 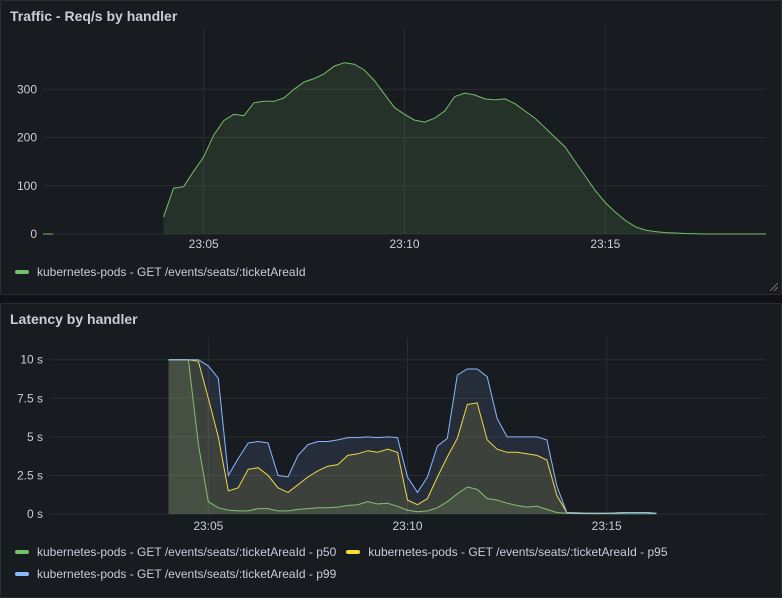 What do you see at coordinates (35, 437) in the screenshot?
I see `y-tick-label: 5 s` at bounding box center [35, 437].